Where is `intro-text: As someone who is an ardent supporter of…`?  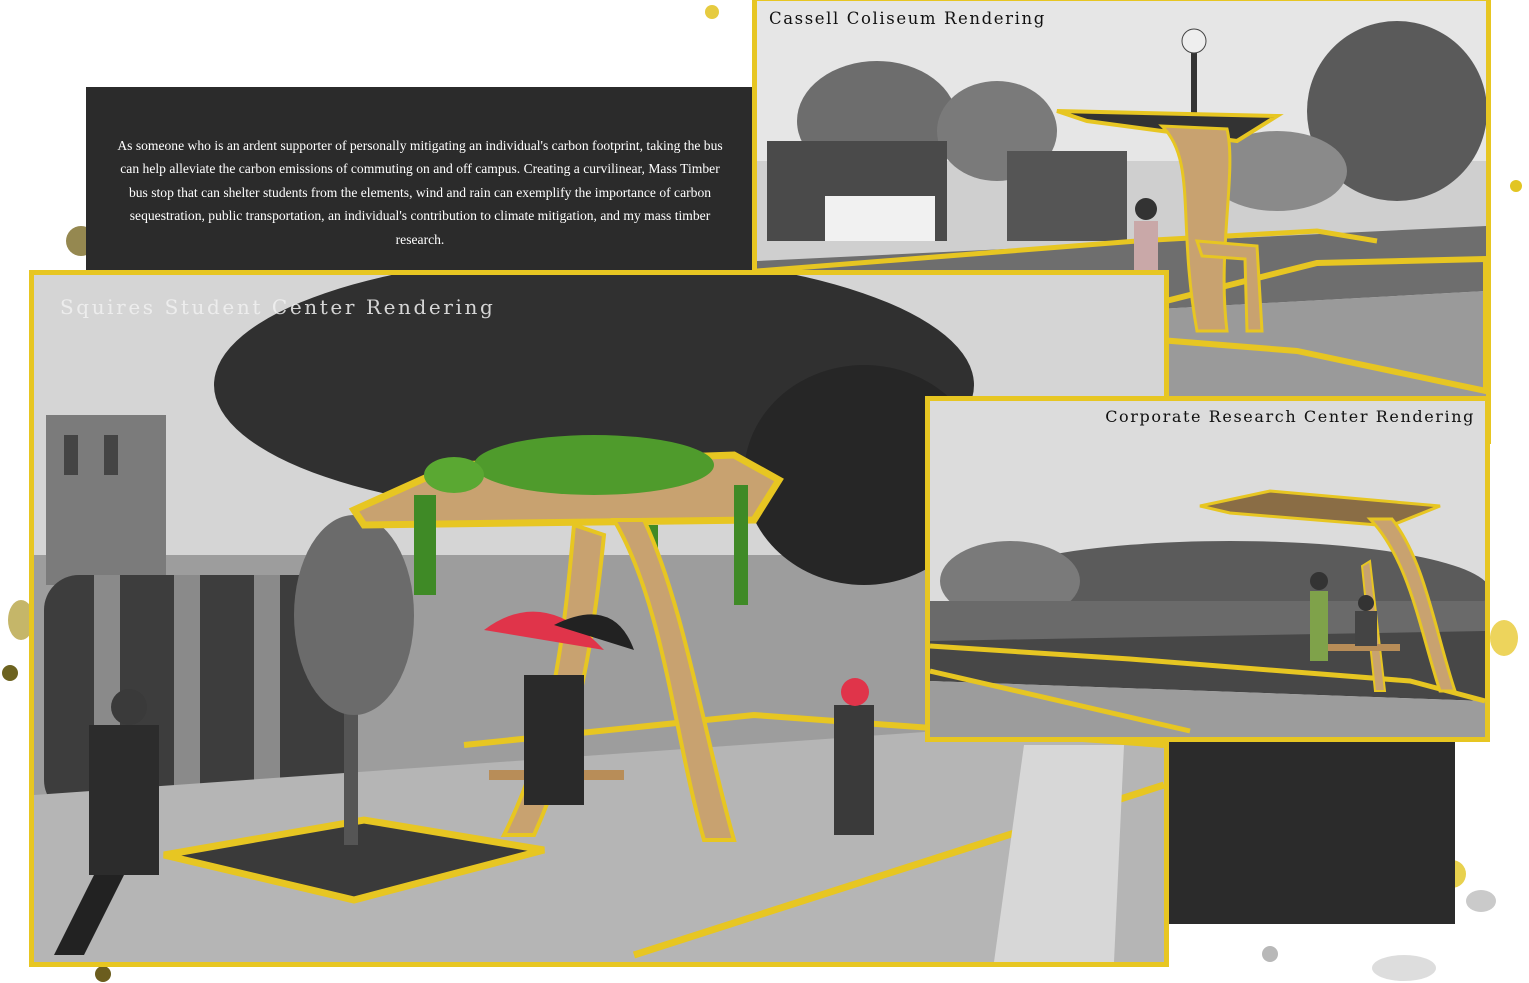 intro-text: As someone who is an ardent supporter of… is located at coordinates (420, 192).